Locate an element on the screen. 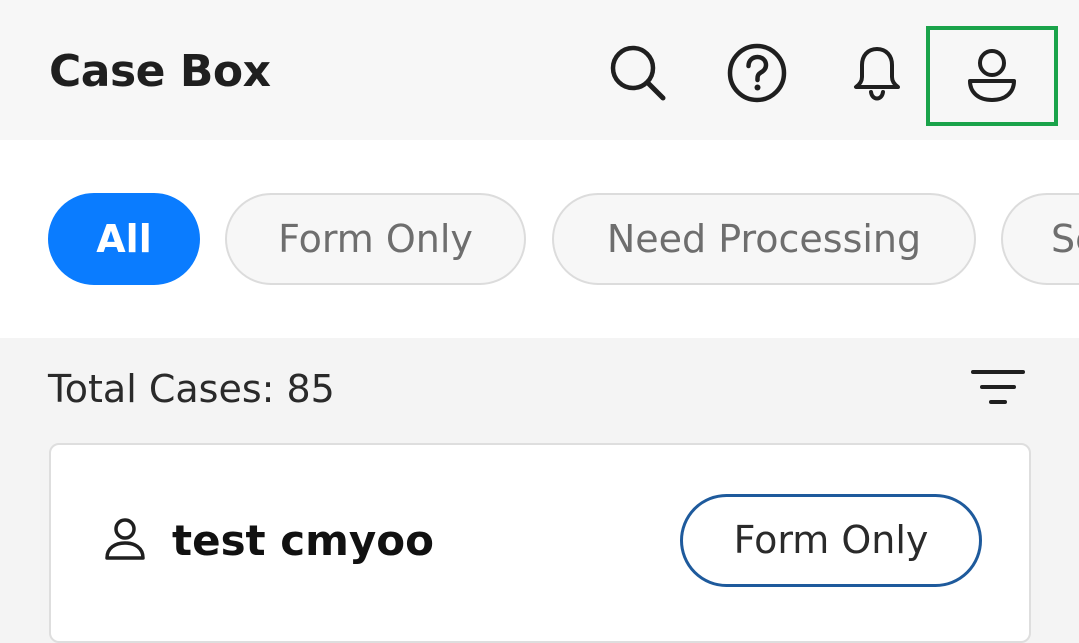 The width and height of the screenshot is (1079, 643). search-button is located at coordinates (637, 73).